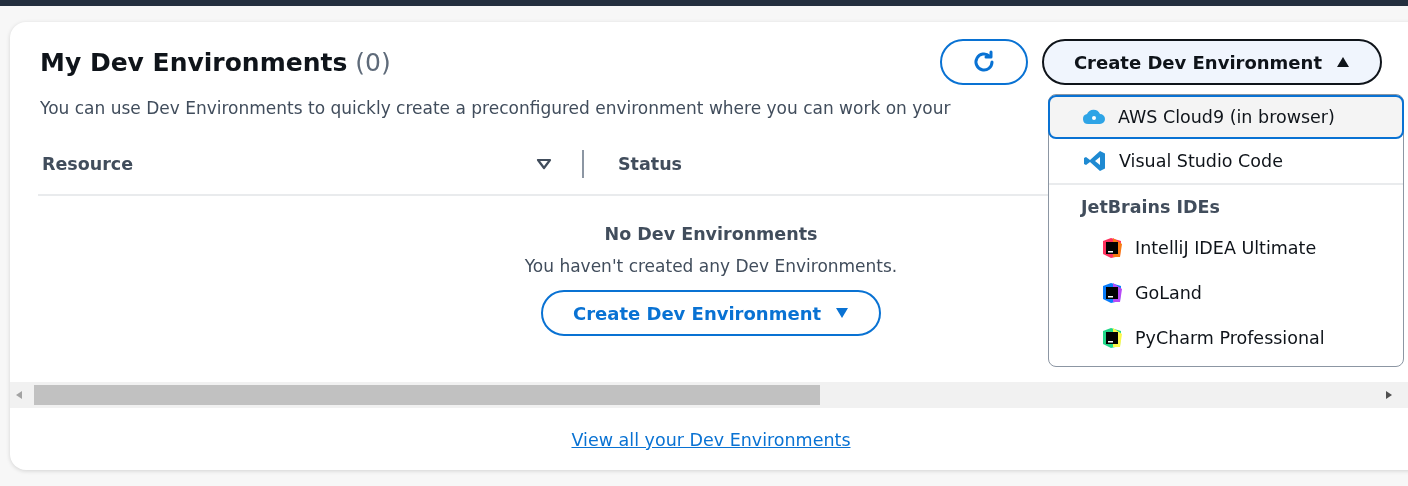 The height and width of the screenshot is (486, 1408). What do you see at coordinates (495, 109) in the screenshot?
I see `description-text: You can use Dev Environments to quickly create a preconfigured environment where you can work on your` at bounding box center [495, 109].